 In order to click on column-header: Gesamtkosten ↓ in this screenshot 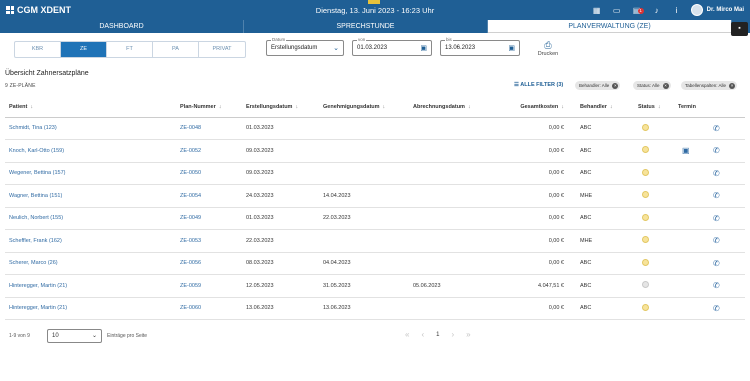, I will do `click(542, 107)`.